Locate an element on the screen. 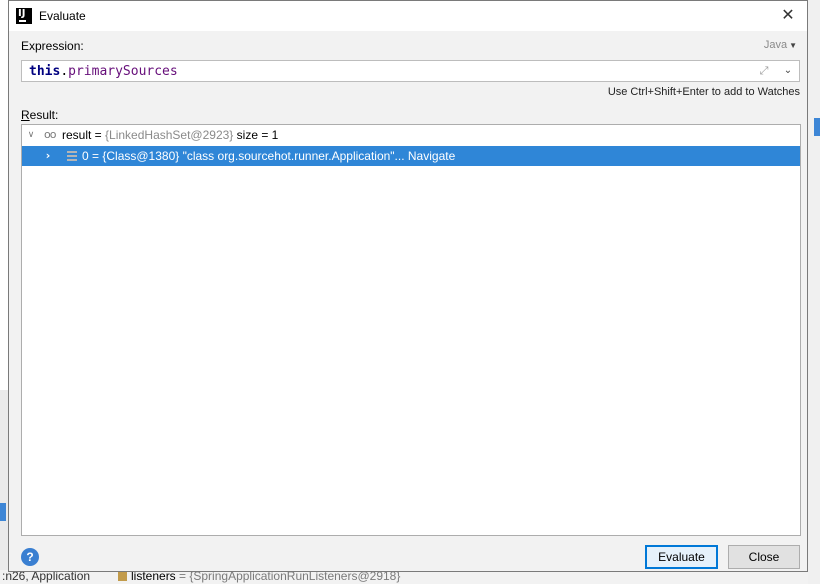 The height and width of the screenshot is (584, 820). watches-hint: Use Ctrl+Shift+Enter to add to Watches is located at coordinates (703, 92).